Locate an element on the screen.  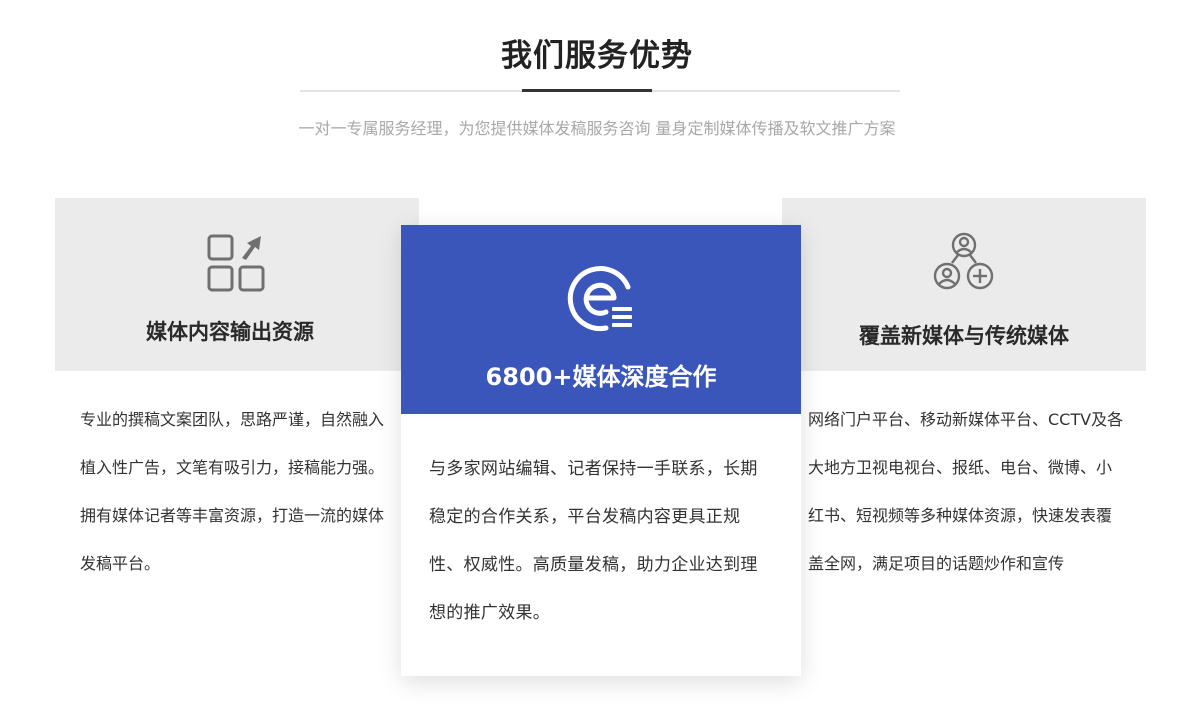
card-center-title: 6800+媒体深度合作 is located at coordinates (601, 377).